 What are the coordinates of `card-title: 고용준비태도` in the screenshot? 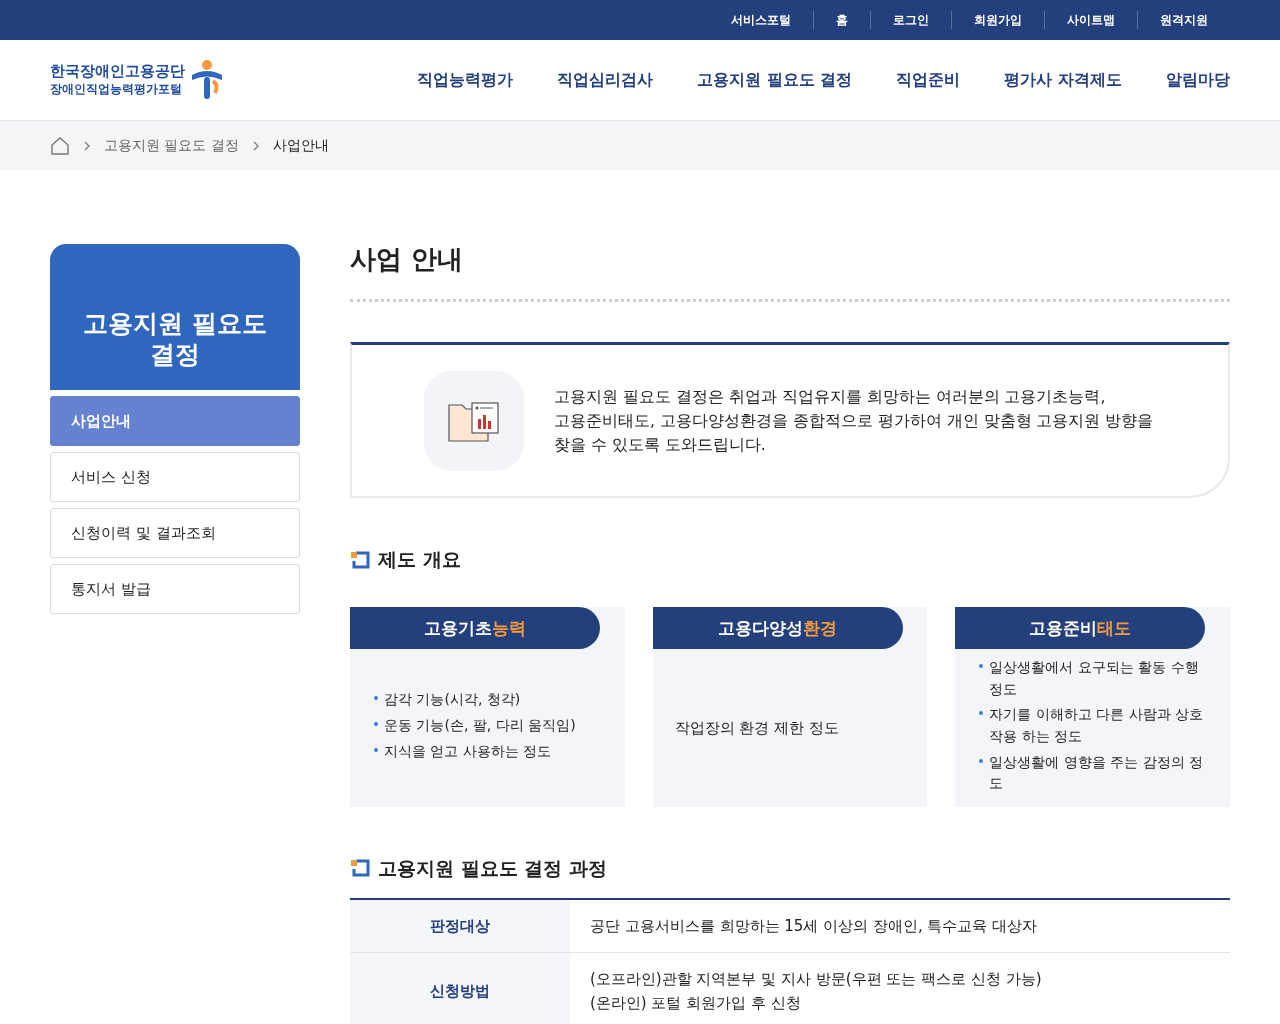 It's located at (1080, 628).